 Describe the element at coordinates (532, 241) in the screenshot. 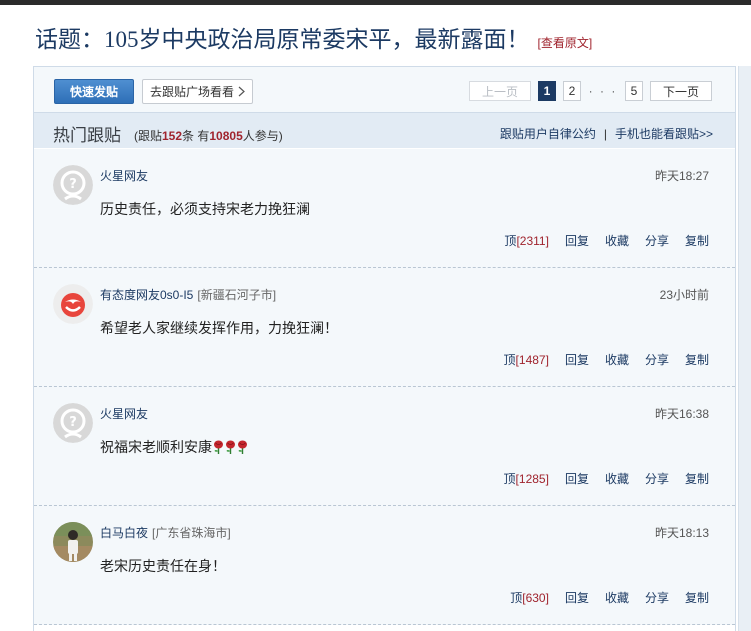

I see `upvote-count: 2311` at that location.